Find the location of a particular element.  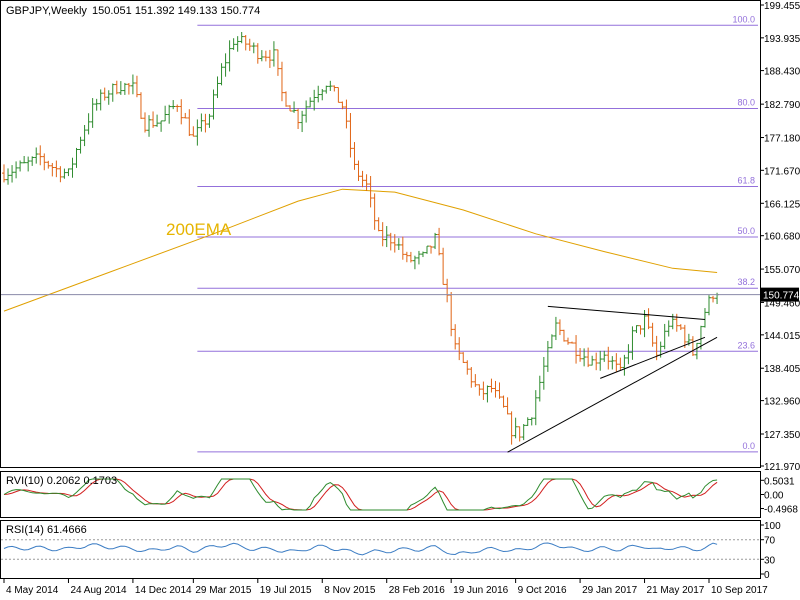

rvi-tick-label: -0.4968 is located at coordinates (781, 510).